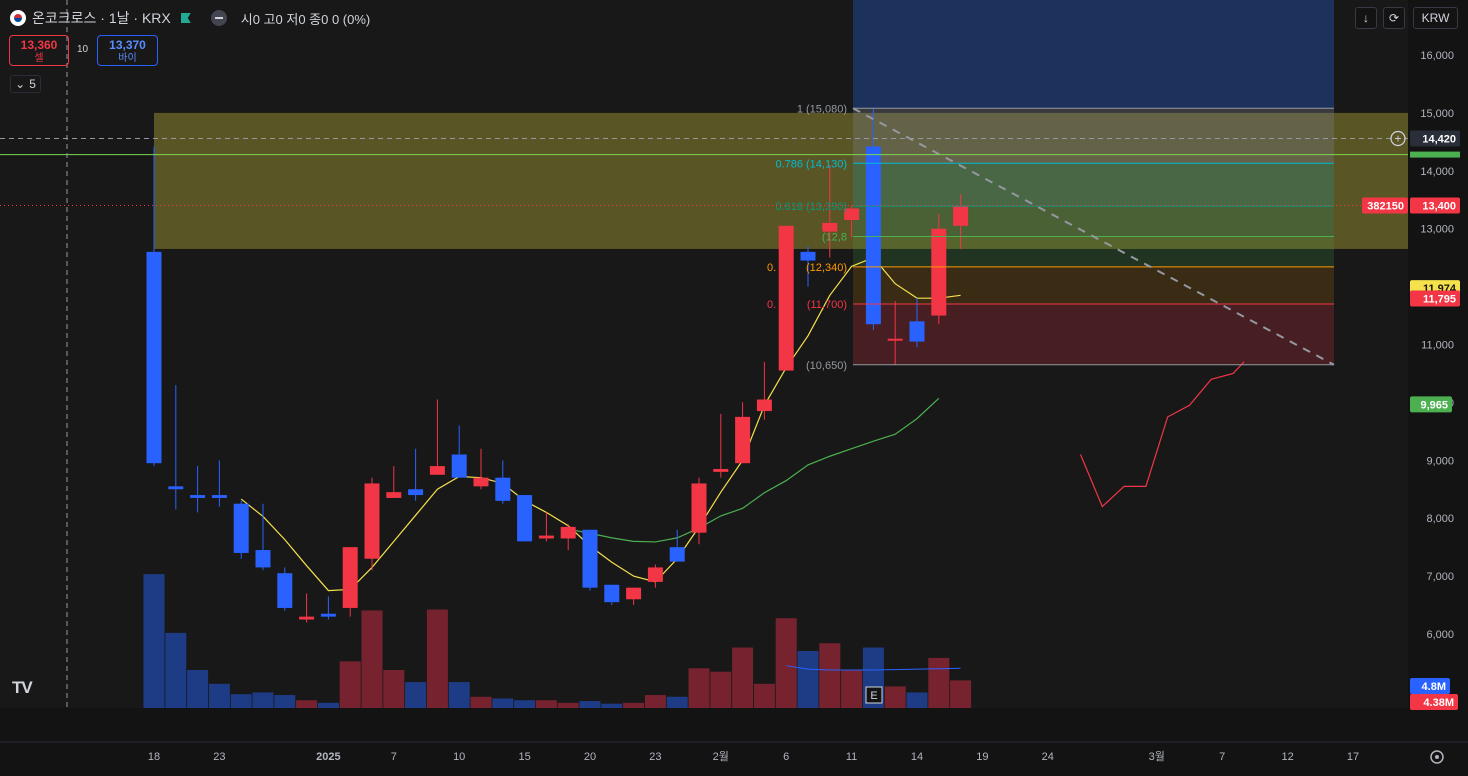 The width and height of the screenshot is (1468, 776). Describe the element at coordinates (1366, 18) in the screenshot. I see `download-button: ↓` at that location.